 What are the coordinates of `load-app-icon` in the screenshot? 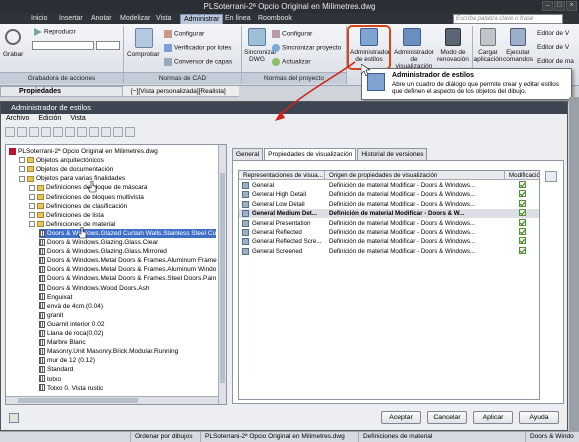 It's located at (488, 37).